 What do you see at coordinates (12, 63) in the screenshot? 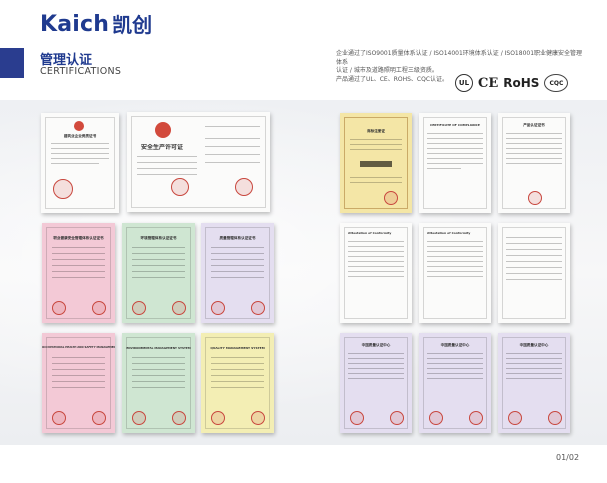
I see `section-accent-bar` at bounding box center [12, 63].